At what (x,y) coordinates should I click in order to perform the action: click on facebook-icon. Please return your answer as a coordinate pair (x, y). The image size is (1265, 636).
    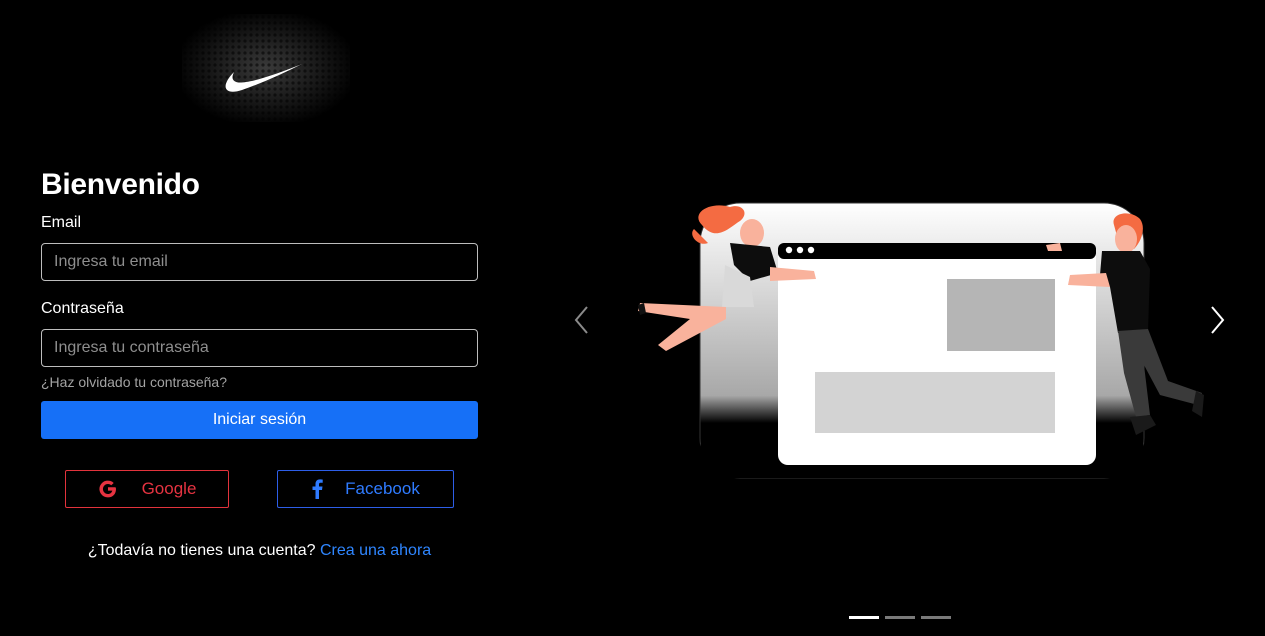
    Looking at the image, I should click on (317, 489).